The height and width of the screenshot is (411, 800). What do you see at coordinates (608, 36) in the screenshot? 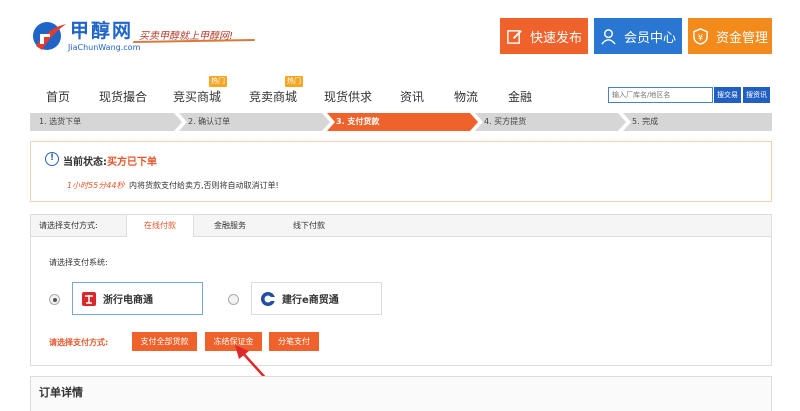
I see `user-icon` at bounding box center [608, 36].